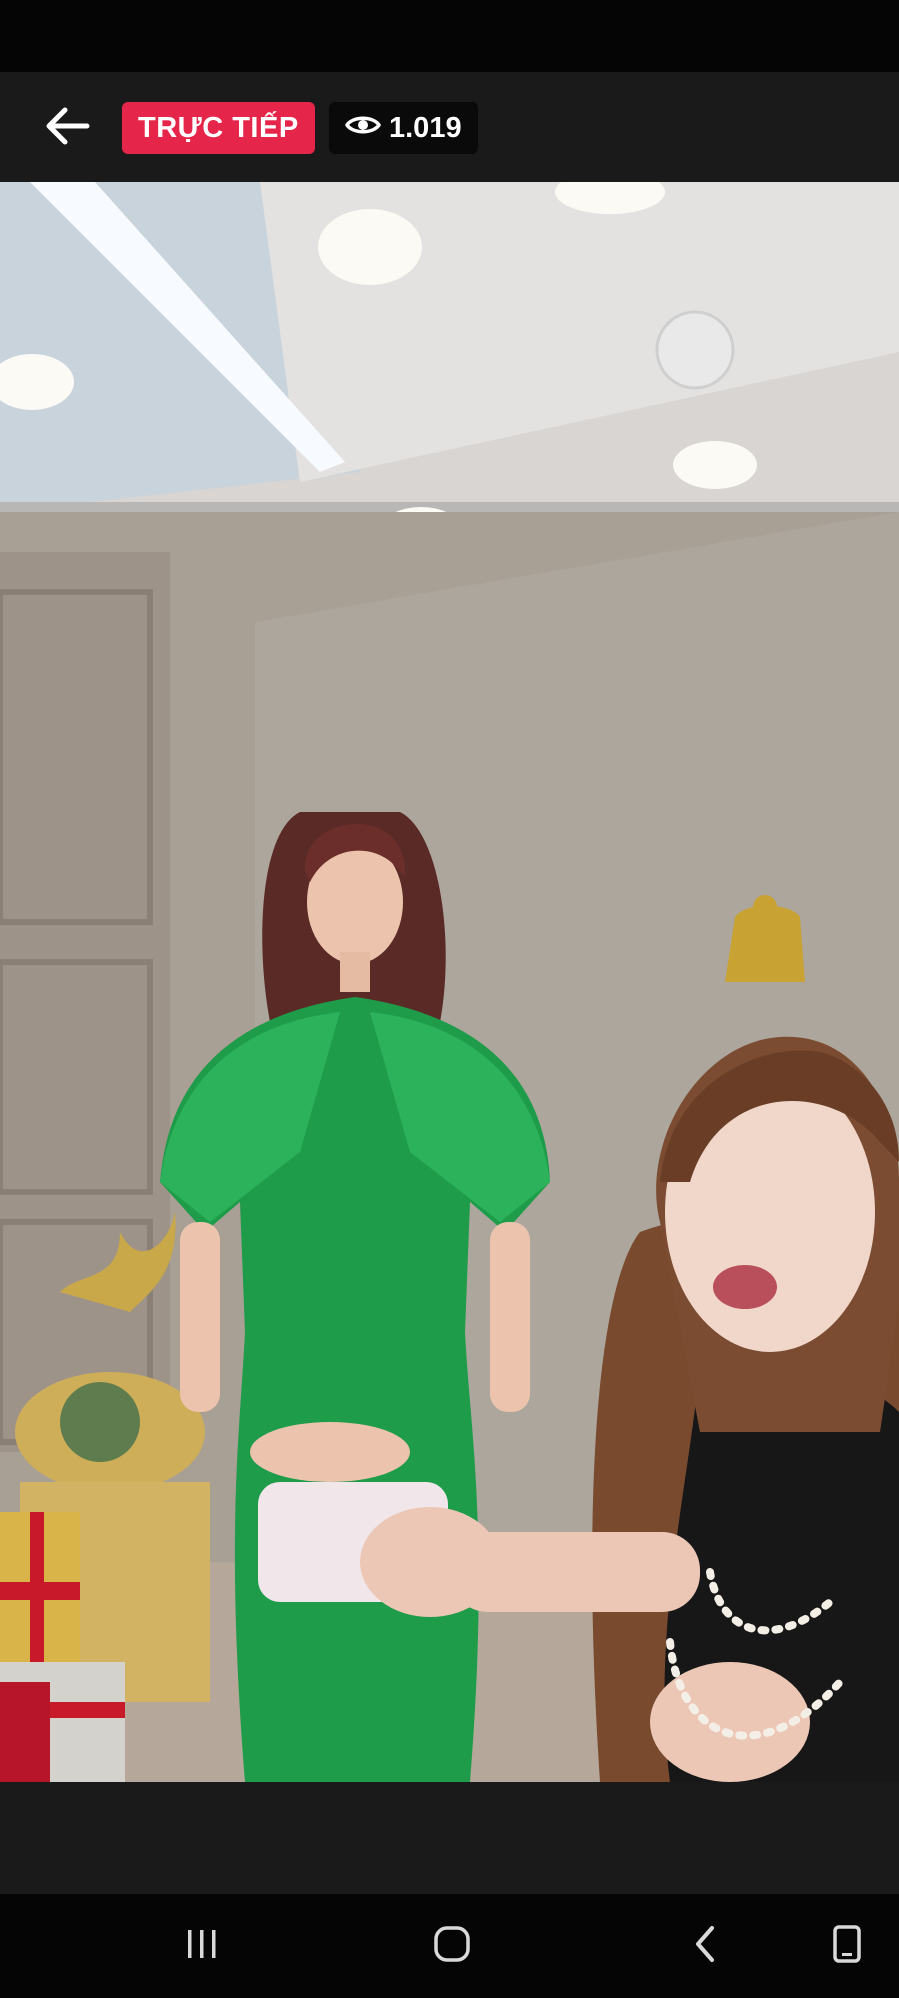 This screenshot has width=899, height=1998. Describe the element at coordinates (449, 36) in the screenshot. I see `status-bar` at that location.